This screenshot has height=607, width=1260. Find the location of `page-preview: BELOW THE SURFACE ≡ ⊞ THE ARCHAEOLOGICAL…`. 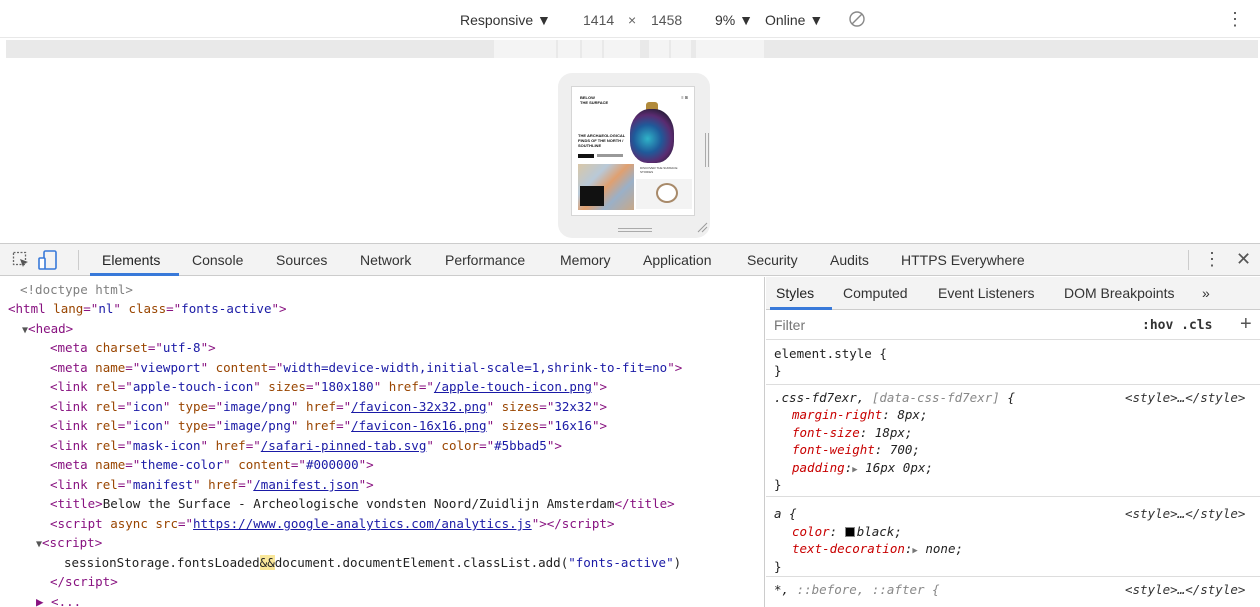

page-preview: BELOW THE SURFACE ≡ ⊞ THE ARCHAEOLOGICAL… is located at coordinates (633, 151).